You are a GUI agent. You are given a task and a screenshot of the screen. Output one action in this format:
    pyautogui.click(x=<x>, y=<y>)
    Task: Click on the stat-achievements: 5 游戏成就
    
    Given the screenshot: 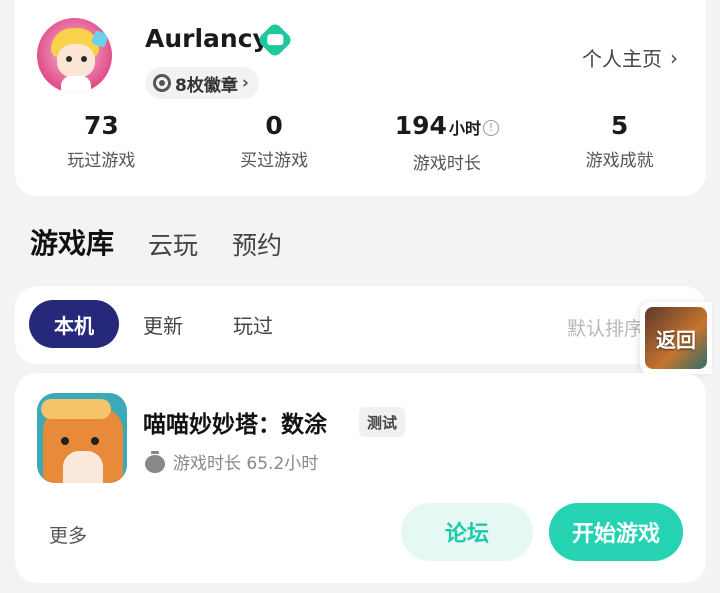 What is the action you would take?
    pyautogui.click(x=619, y=142)
    